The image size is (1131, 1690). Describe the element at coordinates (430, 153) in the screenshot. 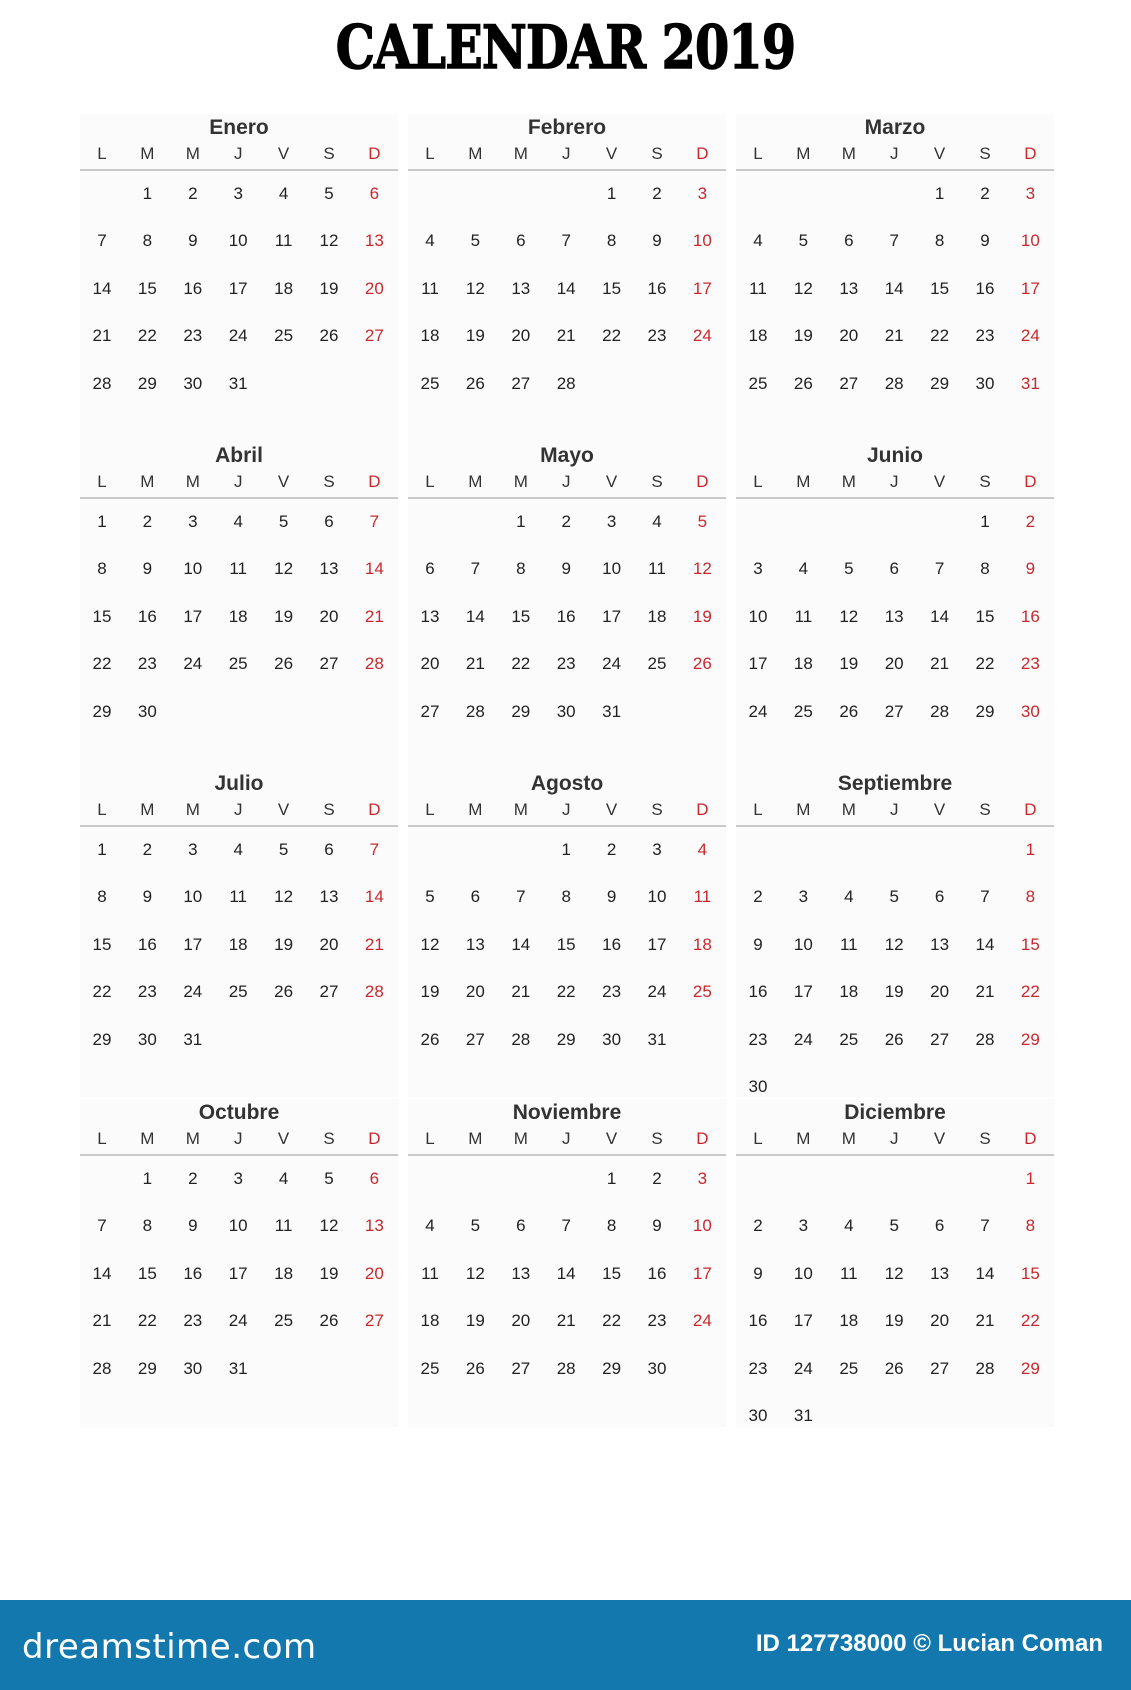

I see `weekday-header: L` at that location.